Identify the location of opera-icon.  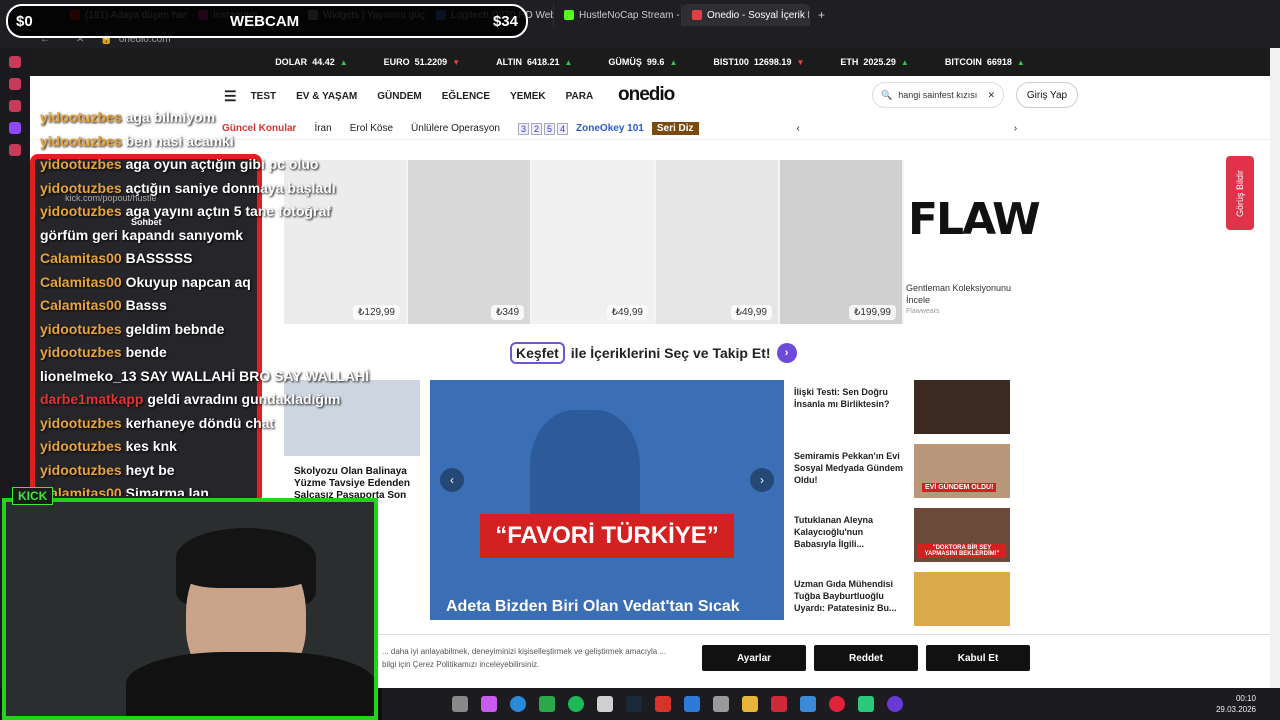
(837, 704).